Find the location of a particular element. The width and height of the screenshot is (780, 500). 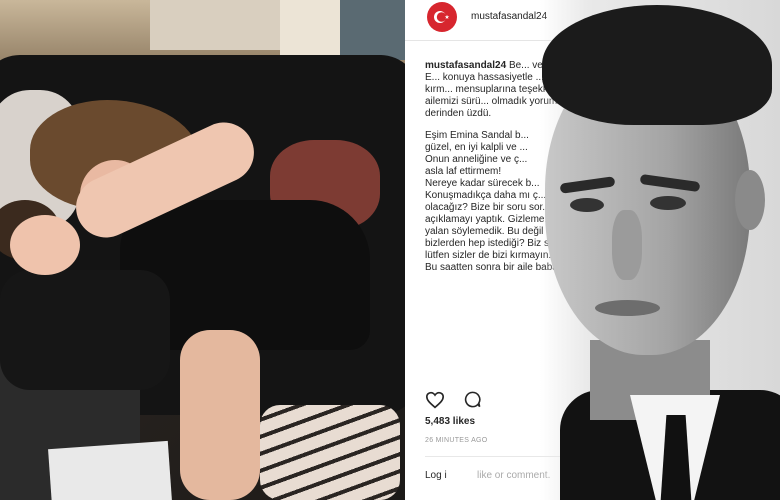

post-timestamp: 26 MINUTES AGO is located at coordinates (456, 440).